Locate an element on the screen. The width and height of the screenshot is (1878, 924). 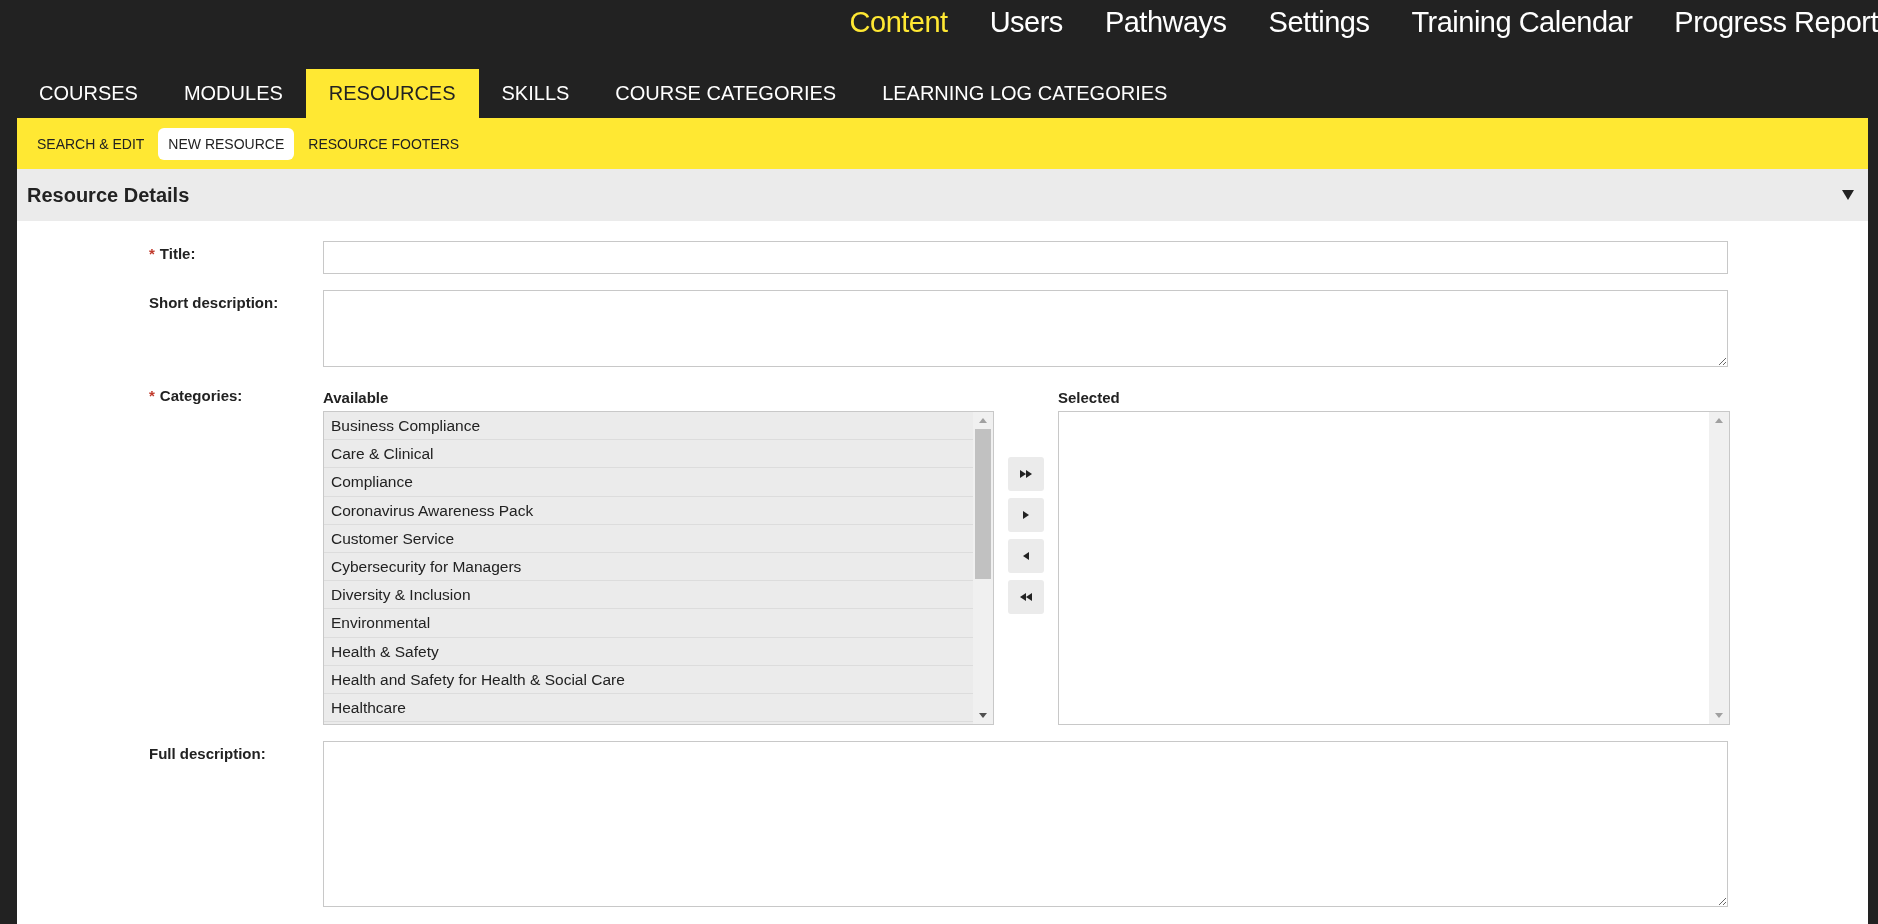
field-label: Full description: is located at coordinates (207, 753).